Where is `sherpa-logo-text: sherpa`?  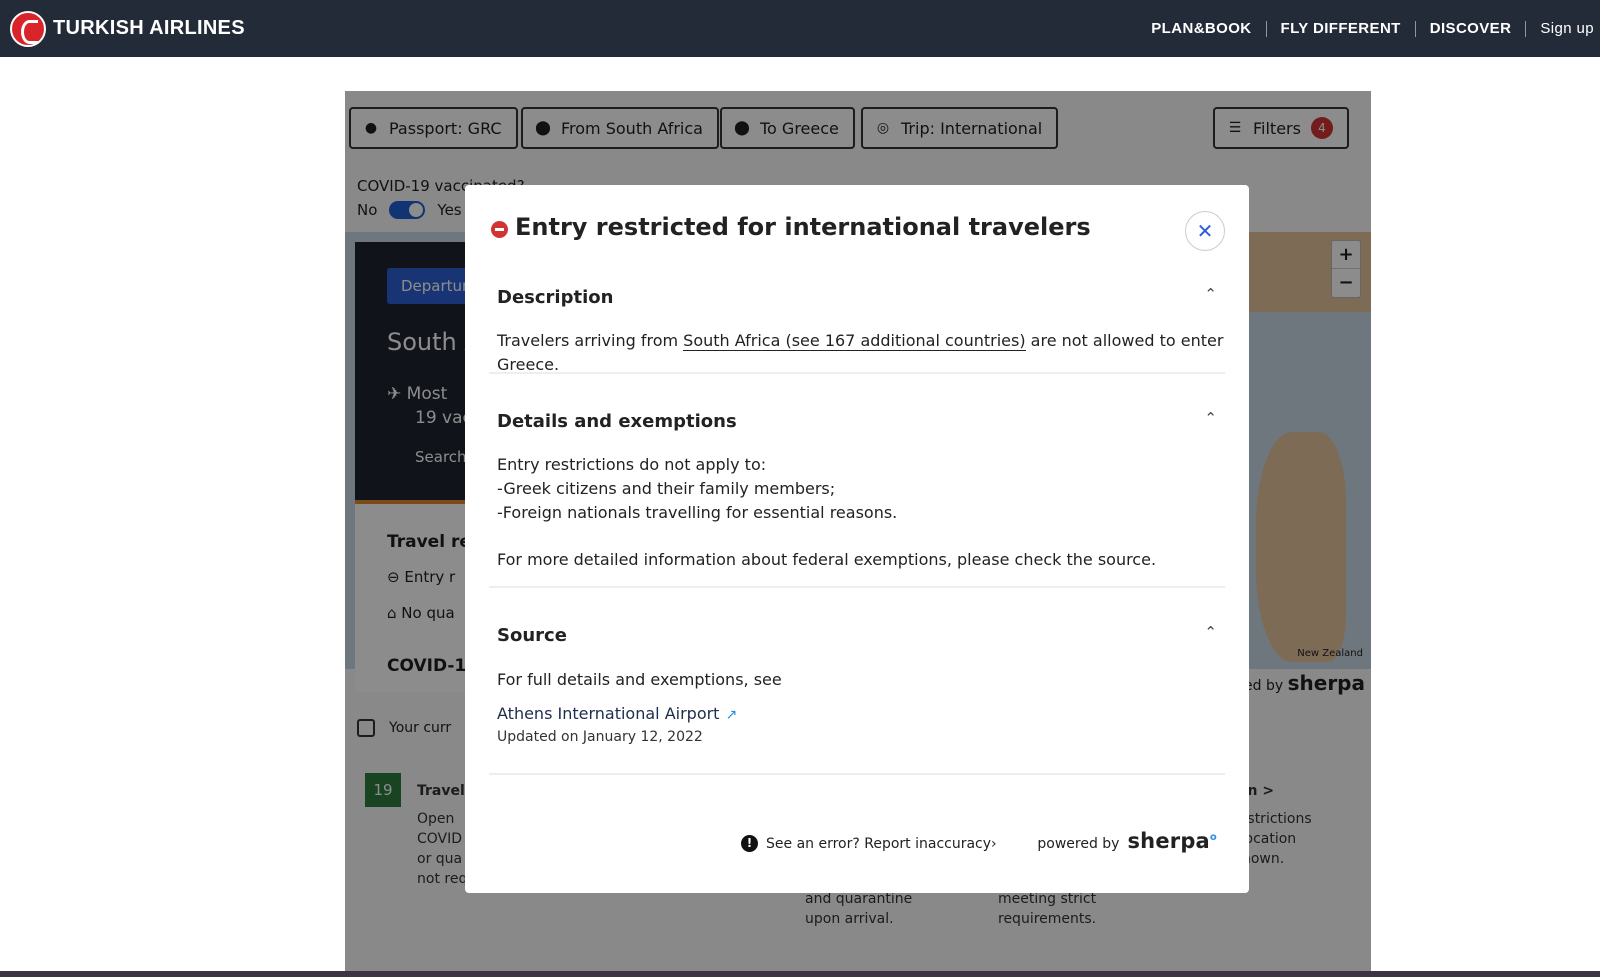
sherpa-logo-text: sherpa is located at coordinates (1168, 841).